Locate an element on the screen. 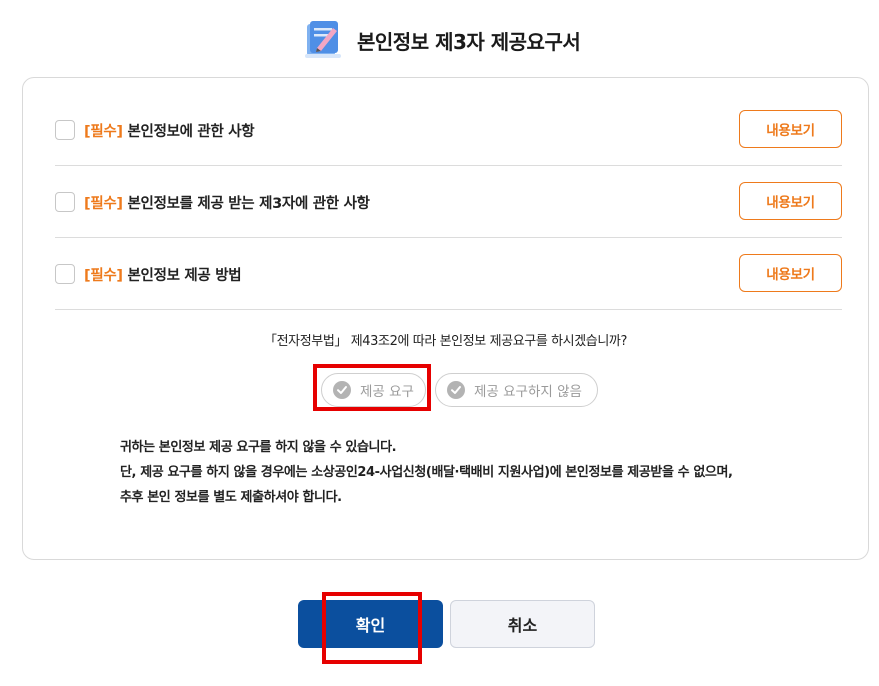 The width and height of the screenshot is (879, 686). term-label: 본인정보를 제공 받는 제3자에 관한 사항 is located at coordinates (248, 204).